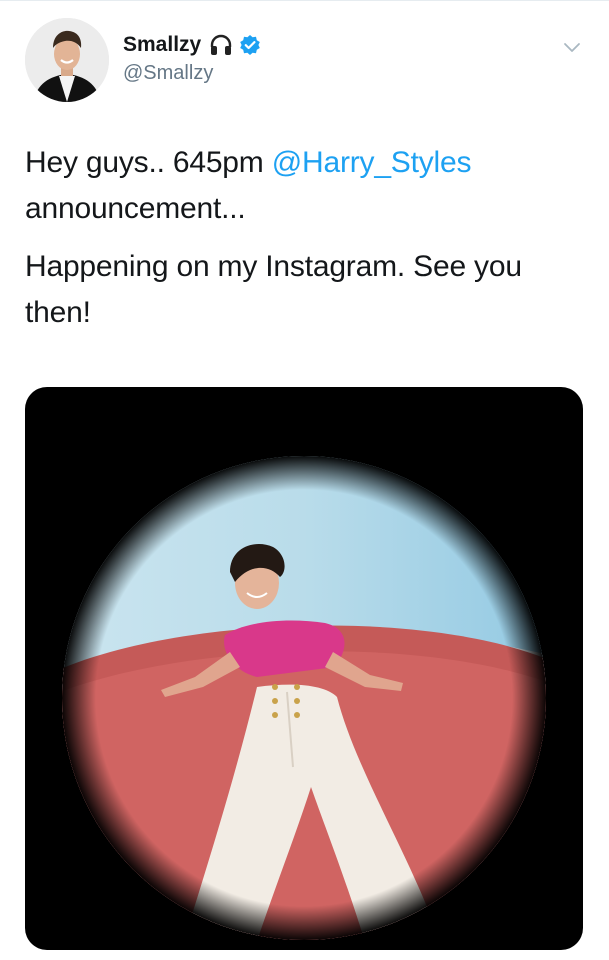 This screenshot has width=609, height=960. I want to click on display-name: Smallzy, so click(162, 45).